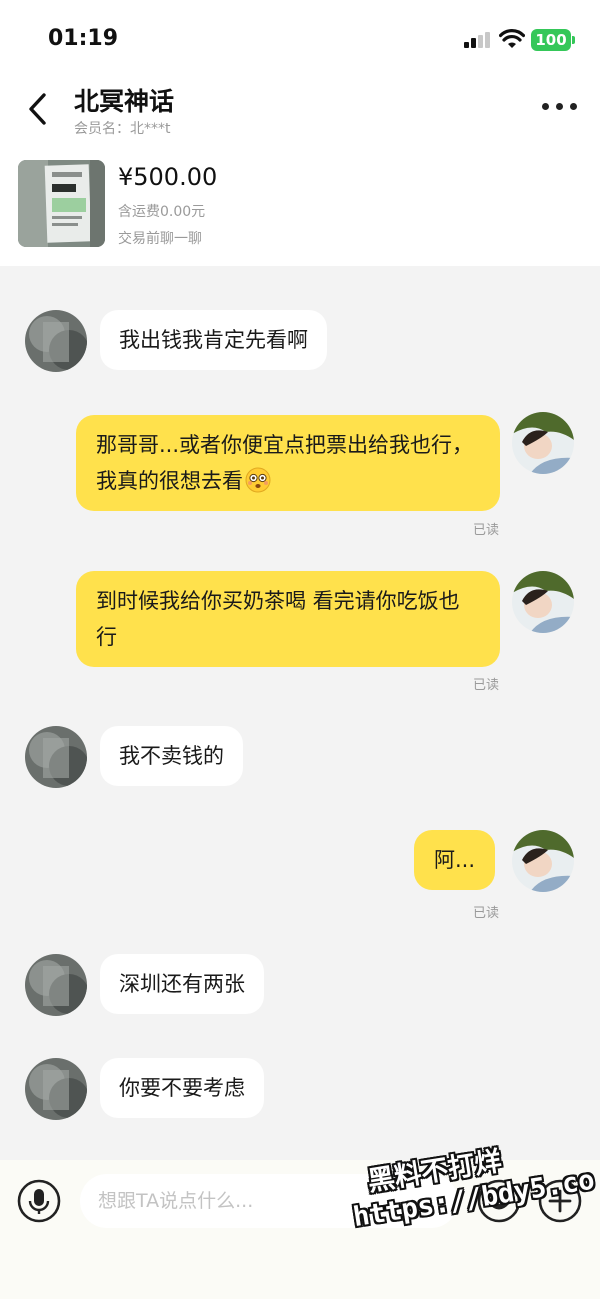  I want to click on message-bubble-outgoing: 到时候我给你买奶茶喝 看完请你吃饭也行, so click(288, 619).